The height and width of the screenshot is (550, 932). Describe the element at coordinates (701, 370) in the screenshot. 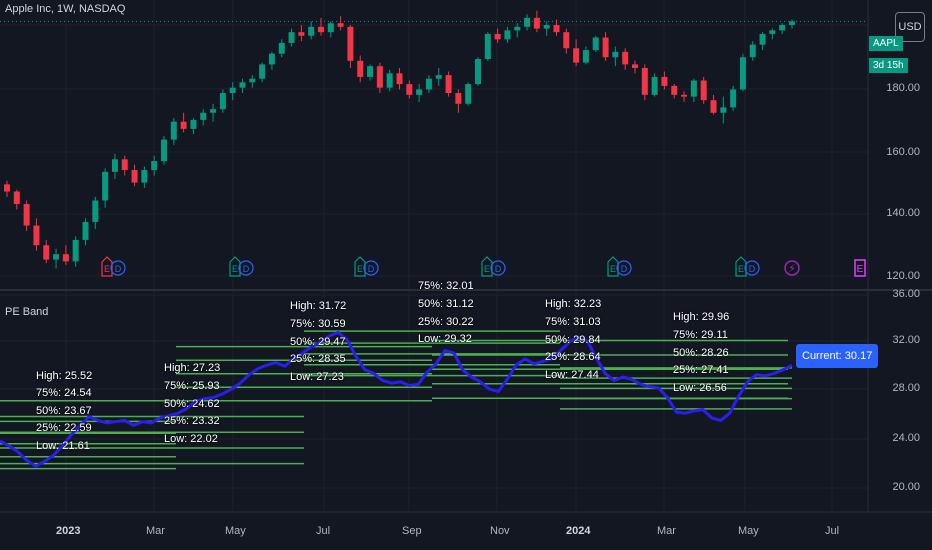

I see `band-label-25: 25%: 27.41` at that location.